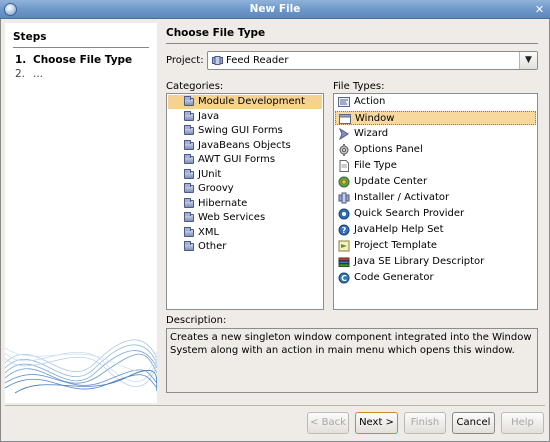 The image size is (550, 442). What do you see at coordinates (376, 423) in the screenshot?
I see `next-button: Next >` at bounding box center [376, 423].